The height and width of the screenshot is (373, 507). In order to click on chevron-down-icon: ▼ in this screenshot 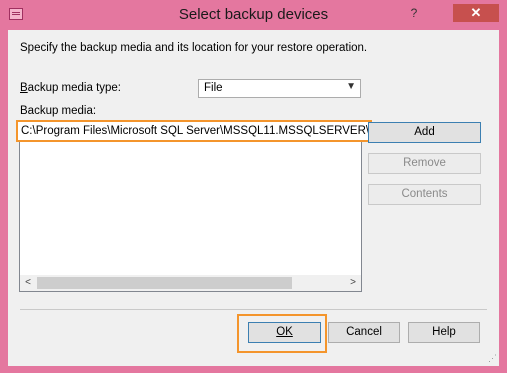, I will do `click(351, 86)`.